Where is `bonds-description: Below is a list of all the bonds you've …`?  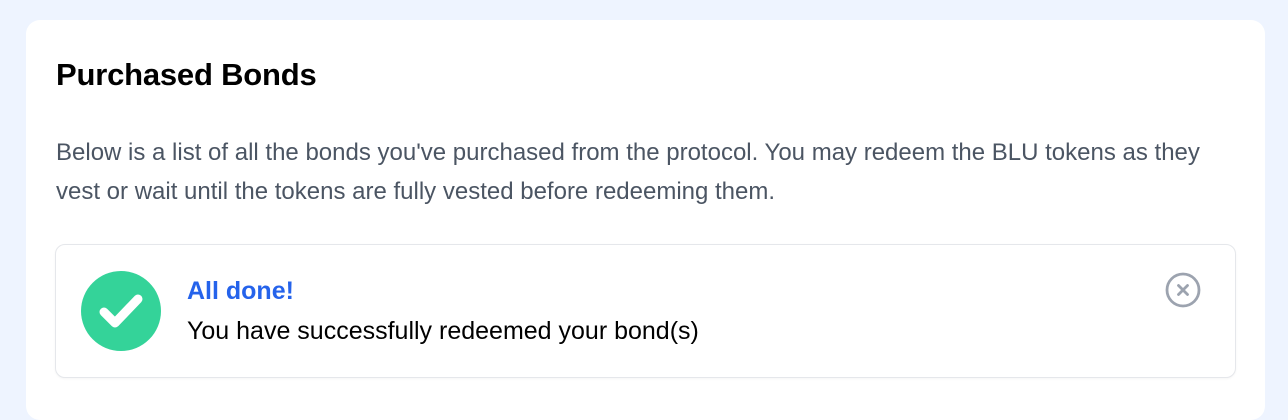 bonds-description: Below is a list of all the bonds you've … is located at coordinates (628, 172).